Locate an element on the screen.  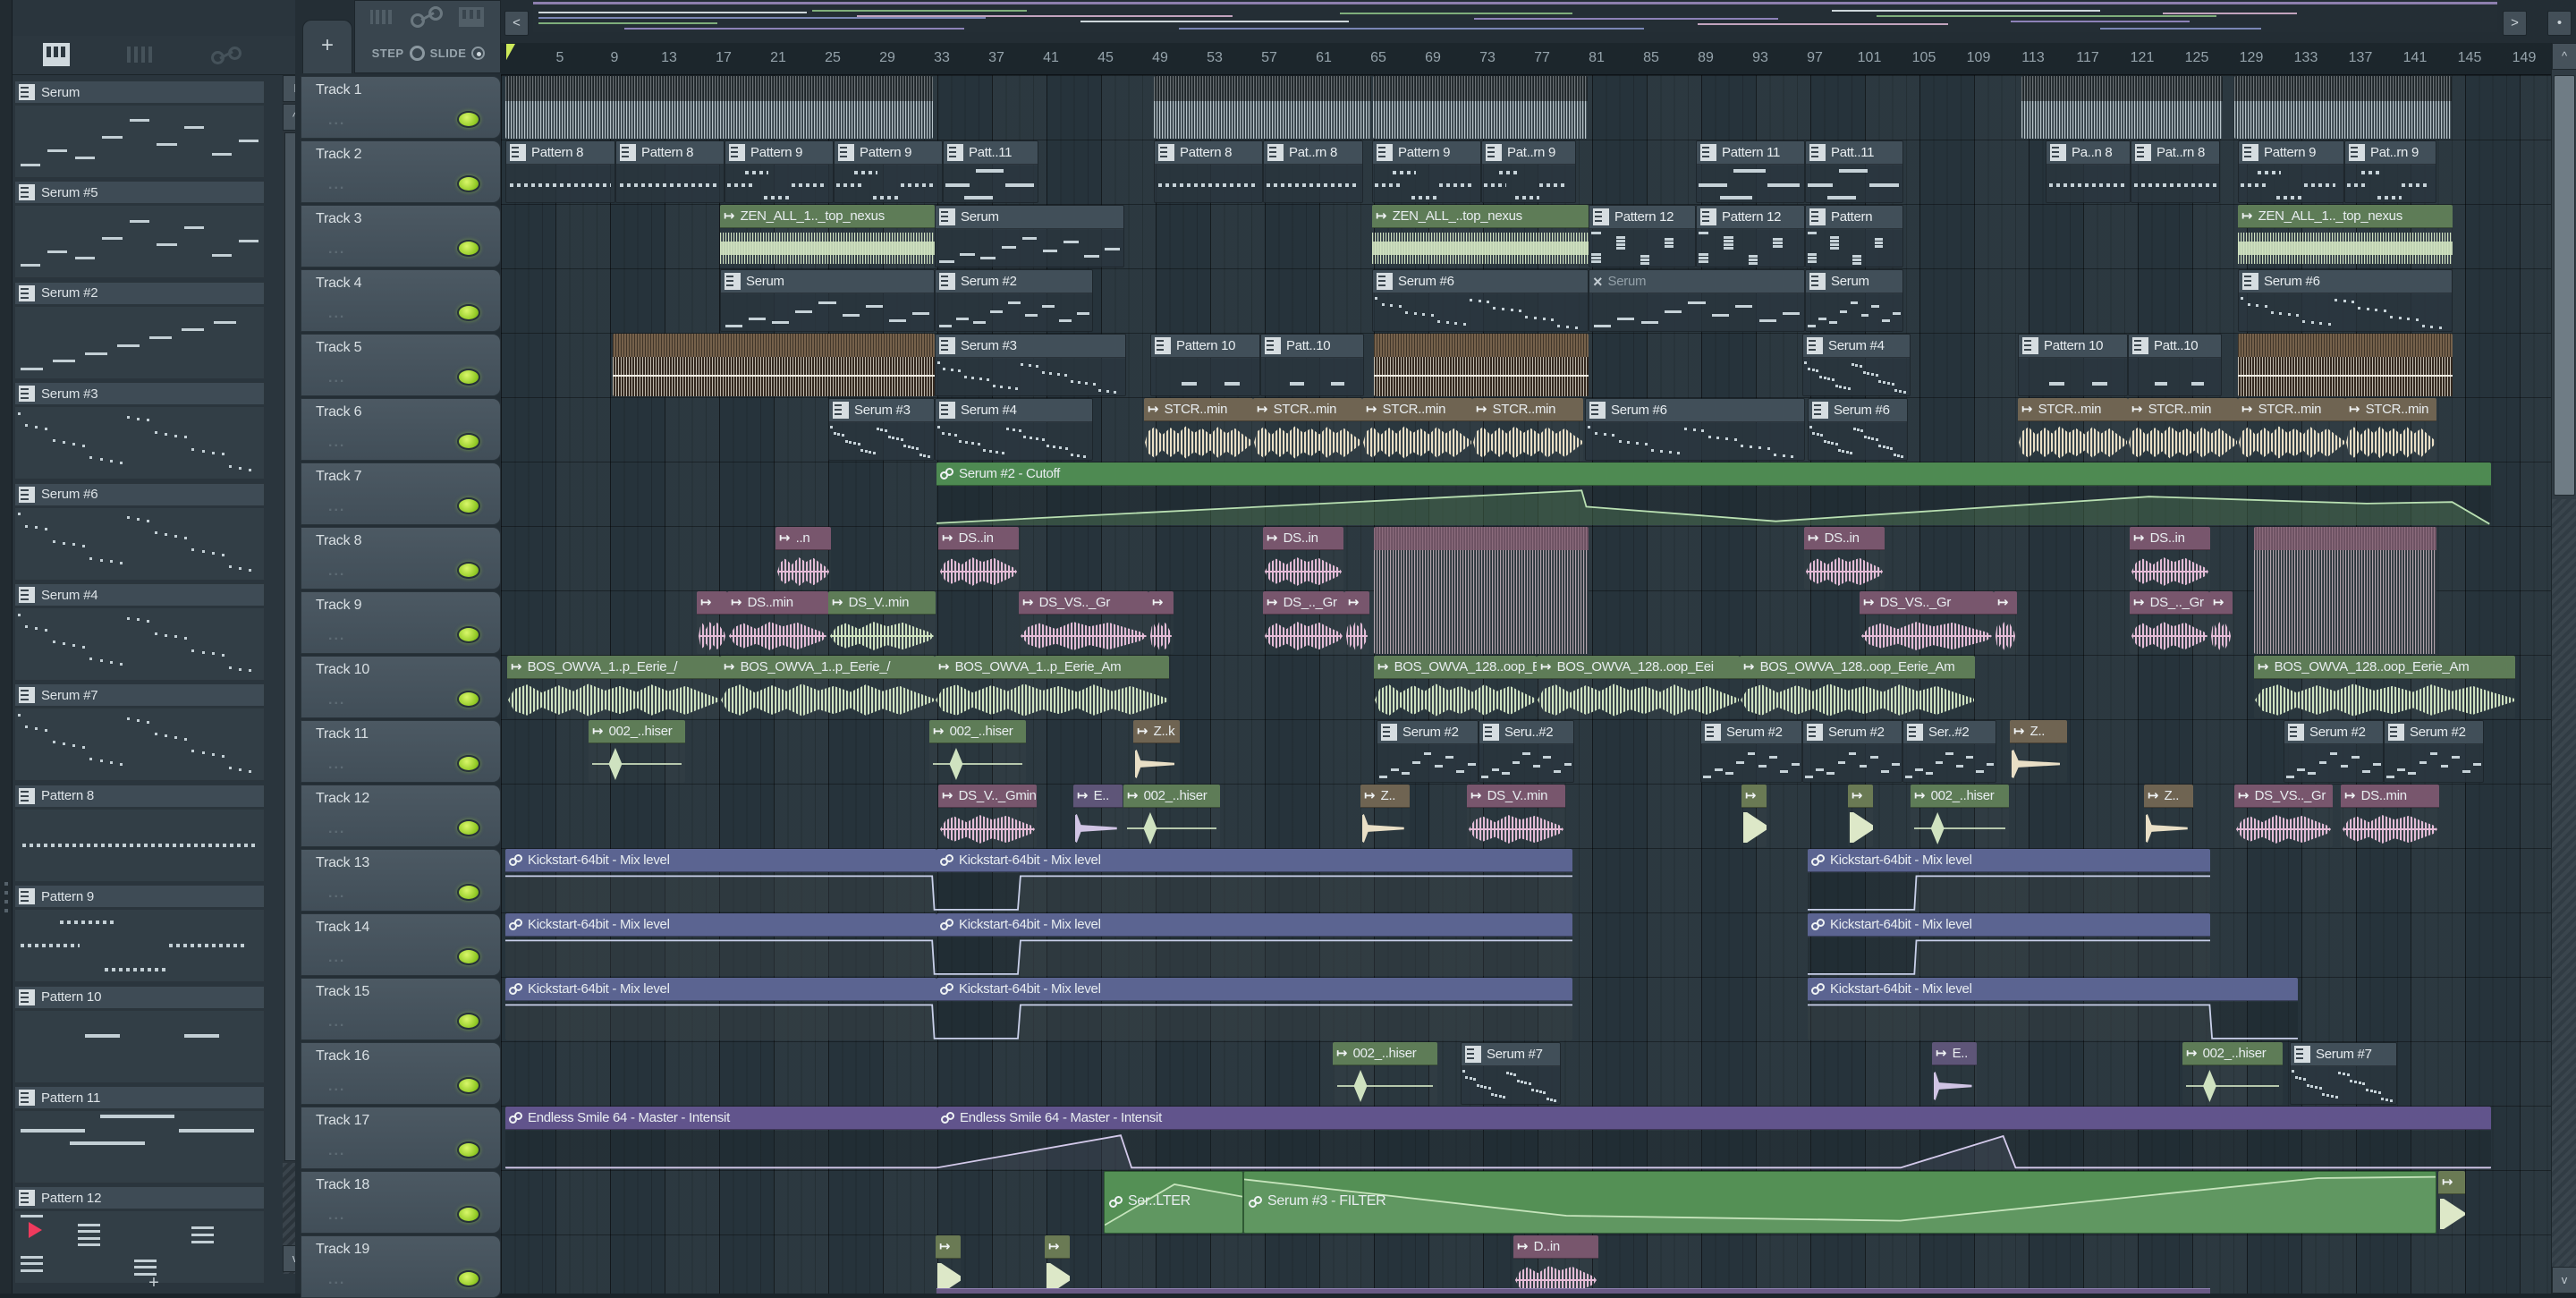
clip-header: ↦ DS_V..min is located at coordinates (1516, 797).